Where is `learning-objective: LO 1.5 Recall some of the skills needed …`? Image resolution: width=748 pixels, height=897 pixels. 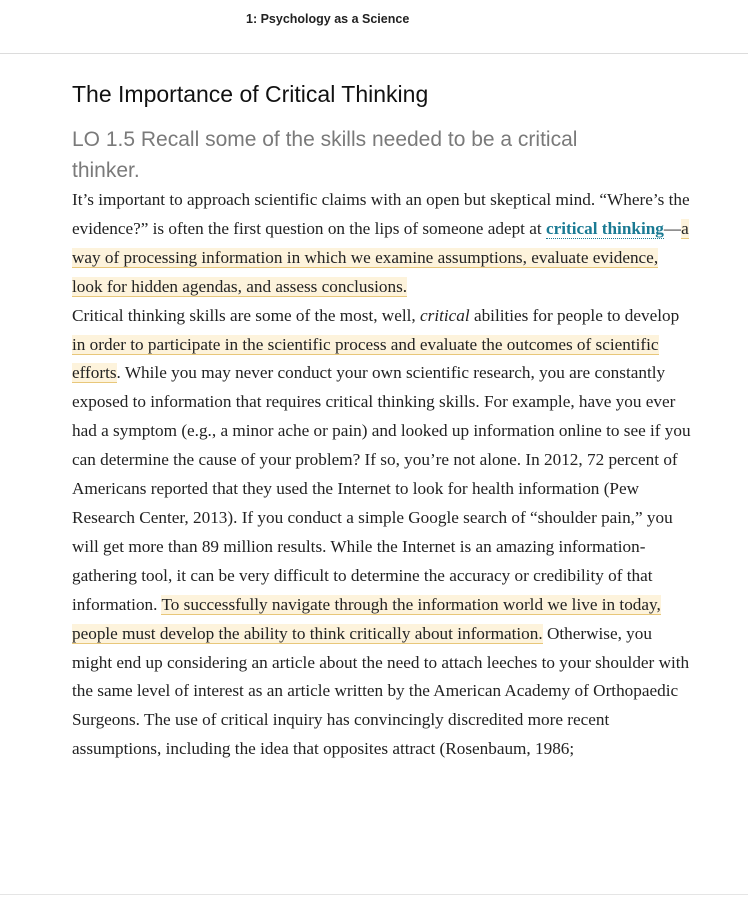
learning-objective: LO 1.5 Recall some of the skills needed … is located at coordinates (325, 155).